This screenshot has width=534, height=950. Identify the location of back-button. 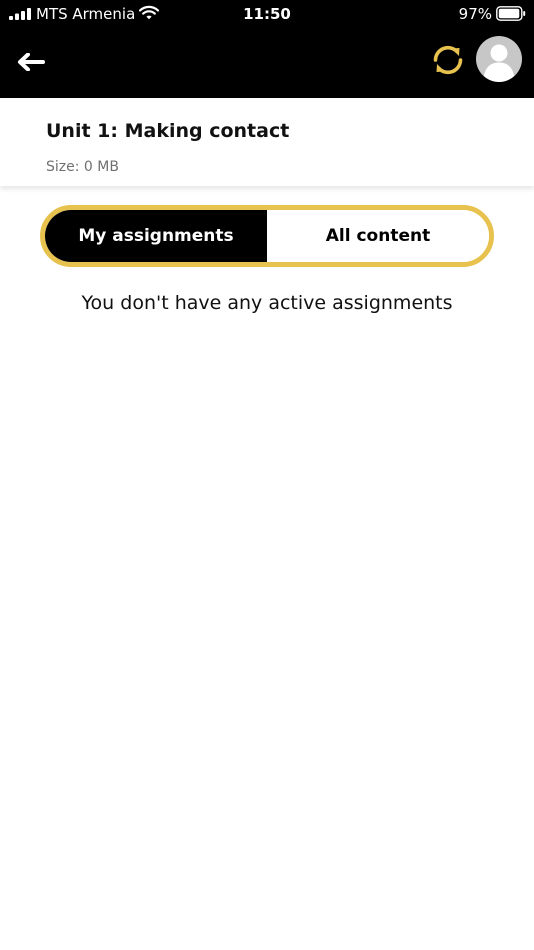
(31, 62).